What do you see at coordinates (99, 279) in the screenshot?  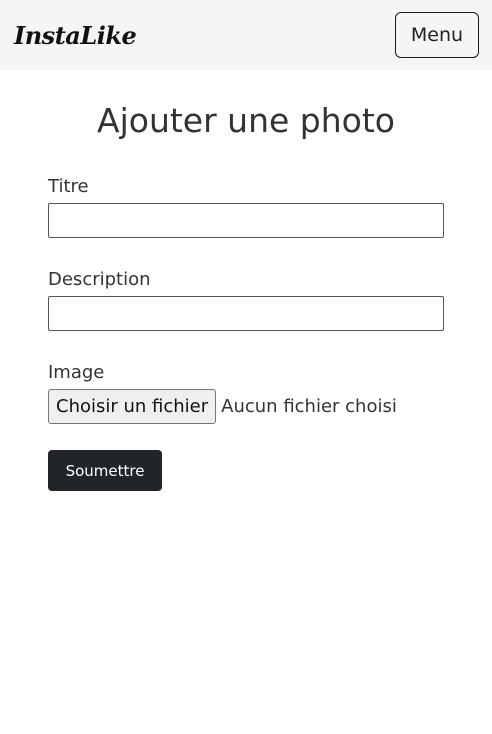 I see `description-label: Description` at bounding box center [99, 279].